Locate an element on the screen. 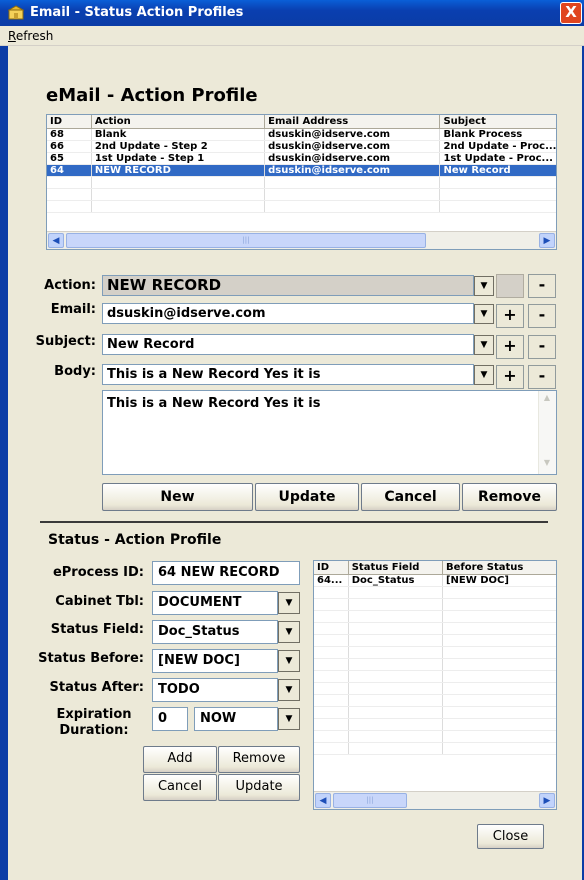 The height and width of the screenshot is (880, 584). expiration-unit-select: NOW is located at coordinates (236, 719).